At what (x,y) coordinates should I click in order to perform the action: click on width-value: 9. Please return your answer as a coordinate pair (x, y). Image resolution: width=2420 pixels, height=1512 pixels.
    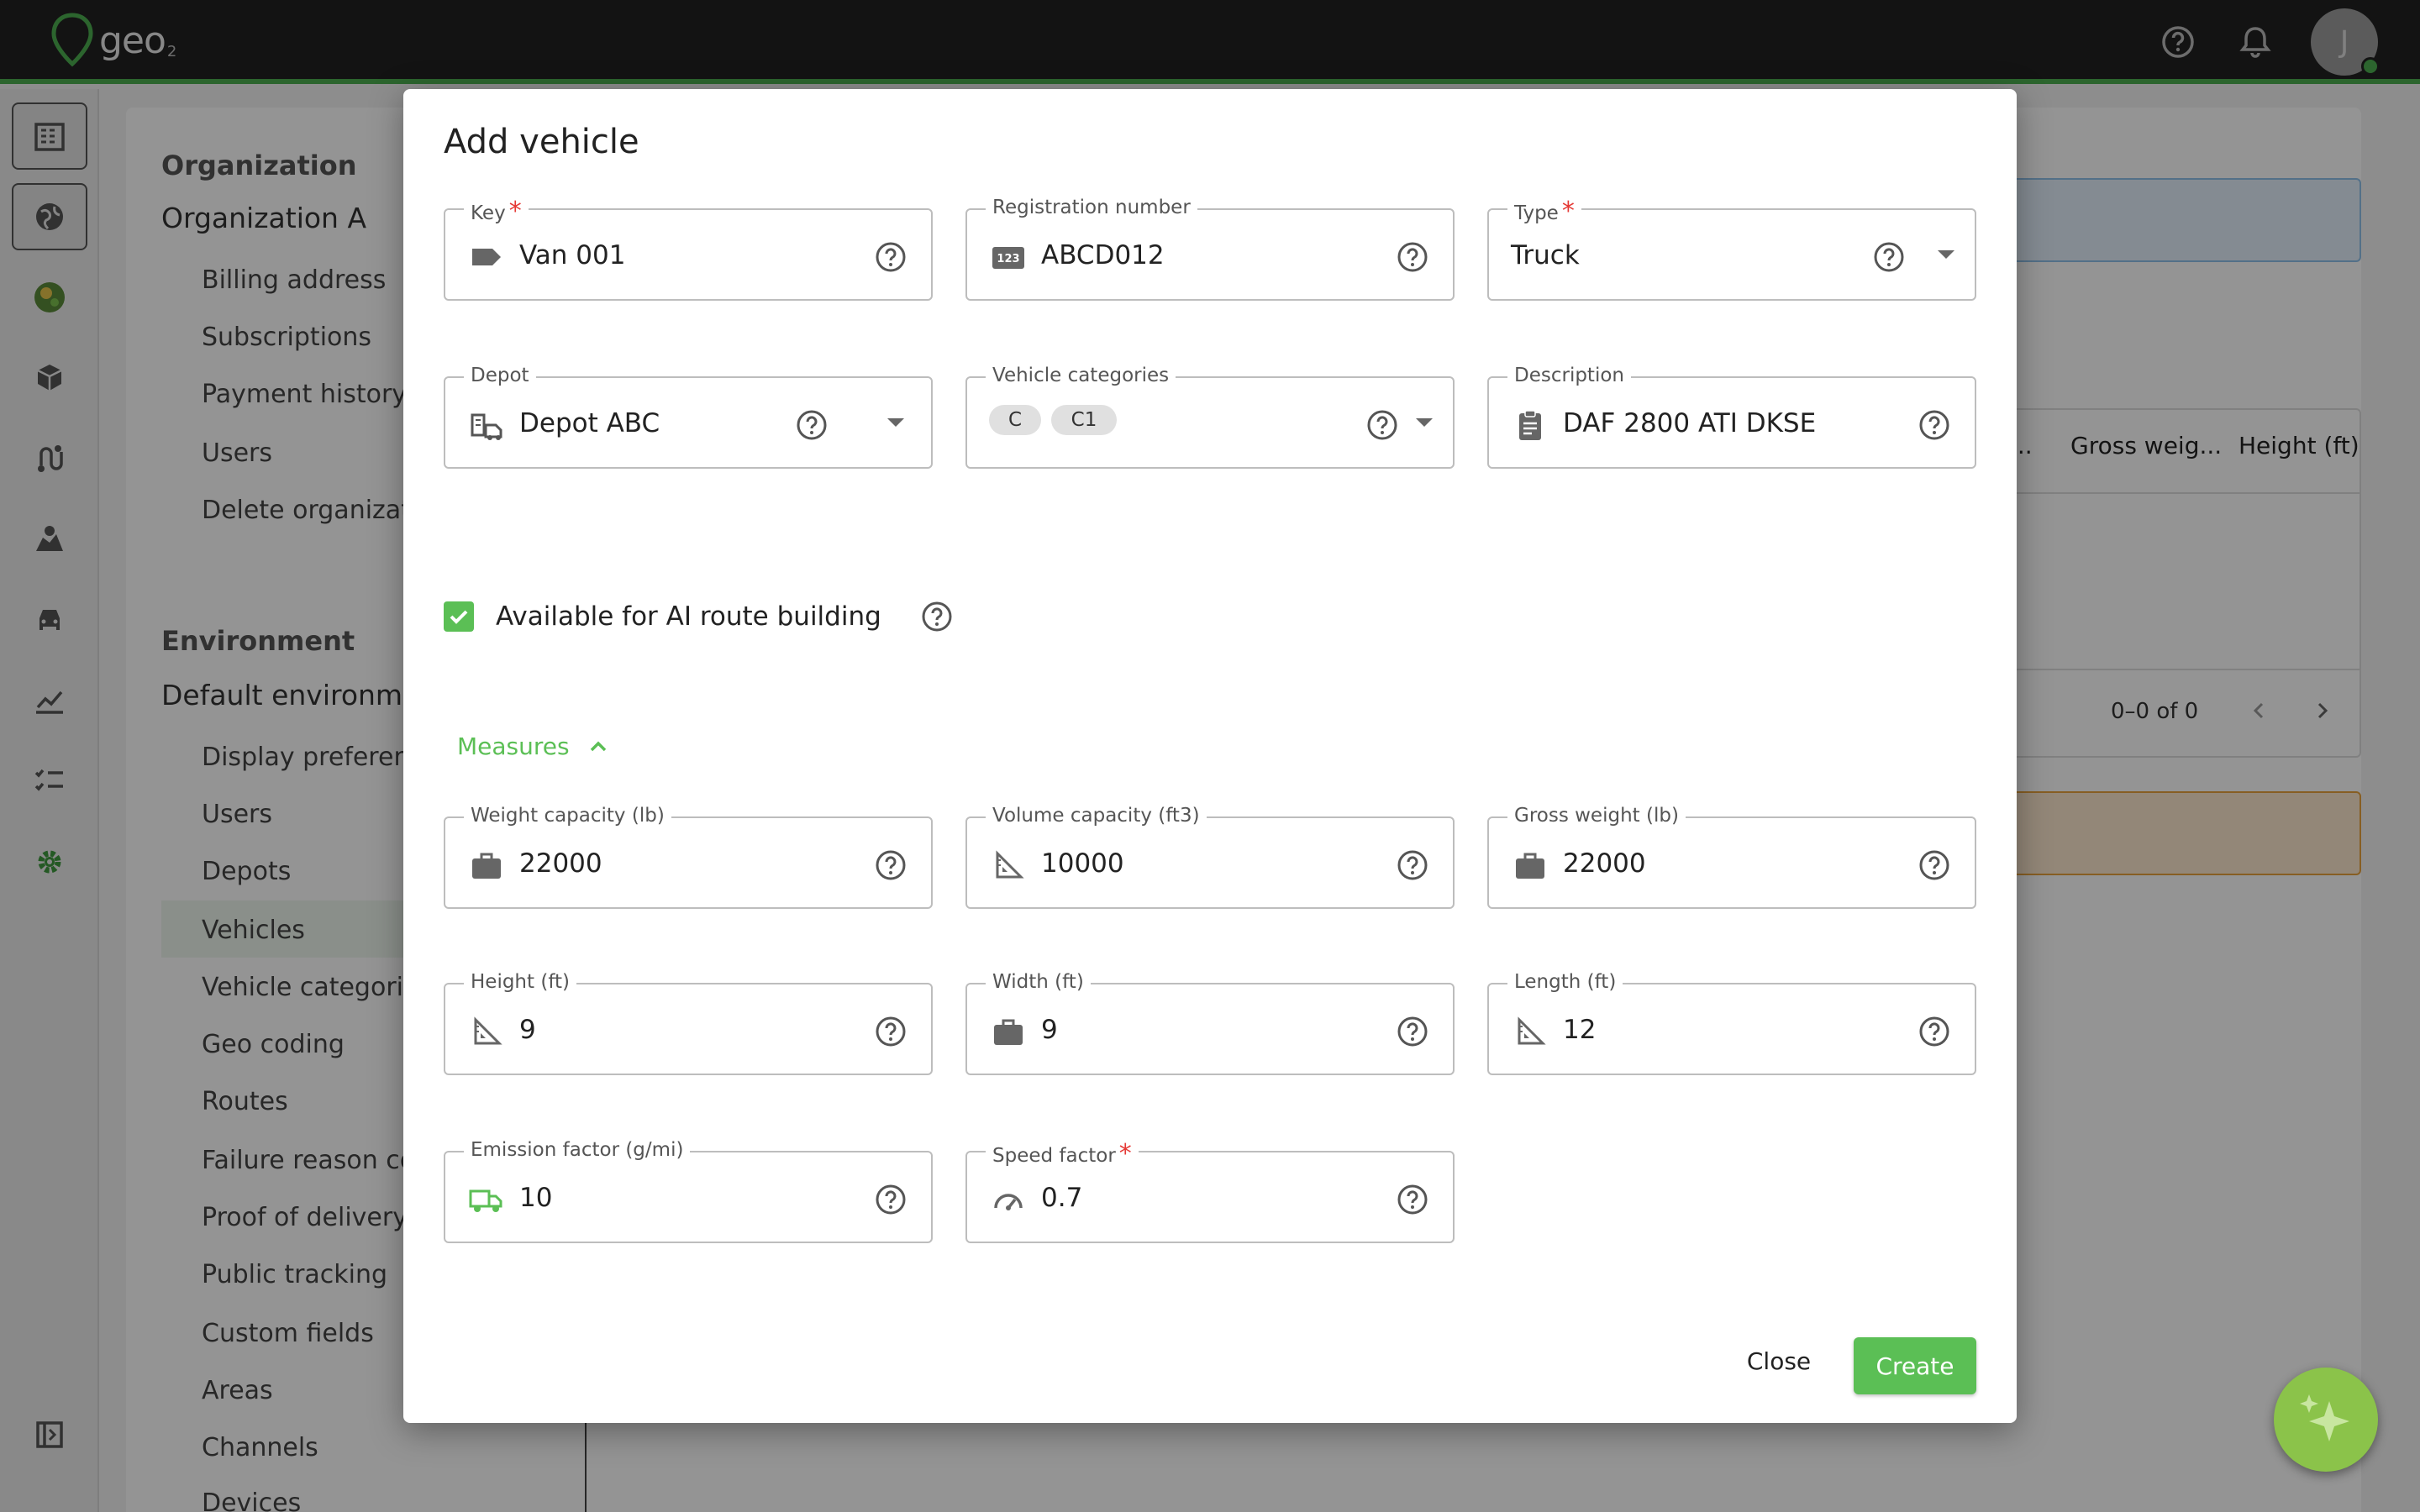
    Looking at the image, I should click on (1049, 1030).